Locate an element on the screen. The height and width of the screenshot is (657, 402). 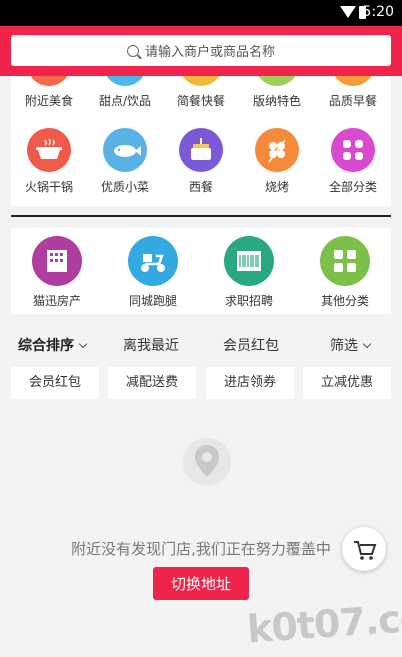
chip-store-coupon: 进店领券 is located at coordinates (250, 383).